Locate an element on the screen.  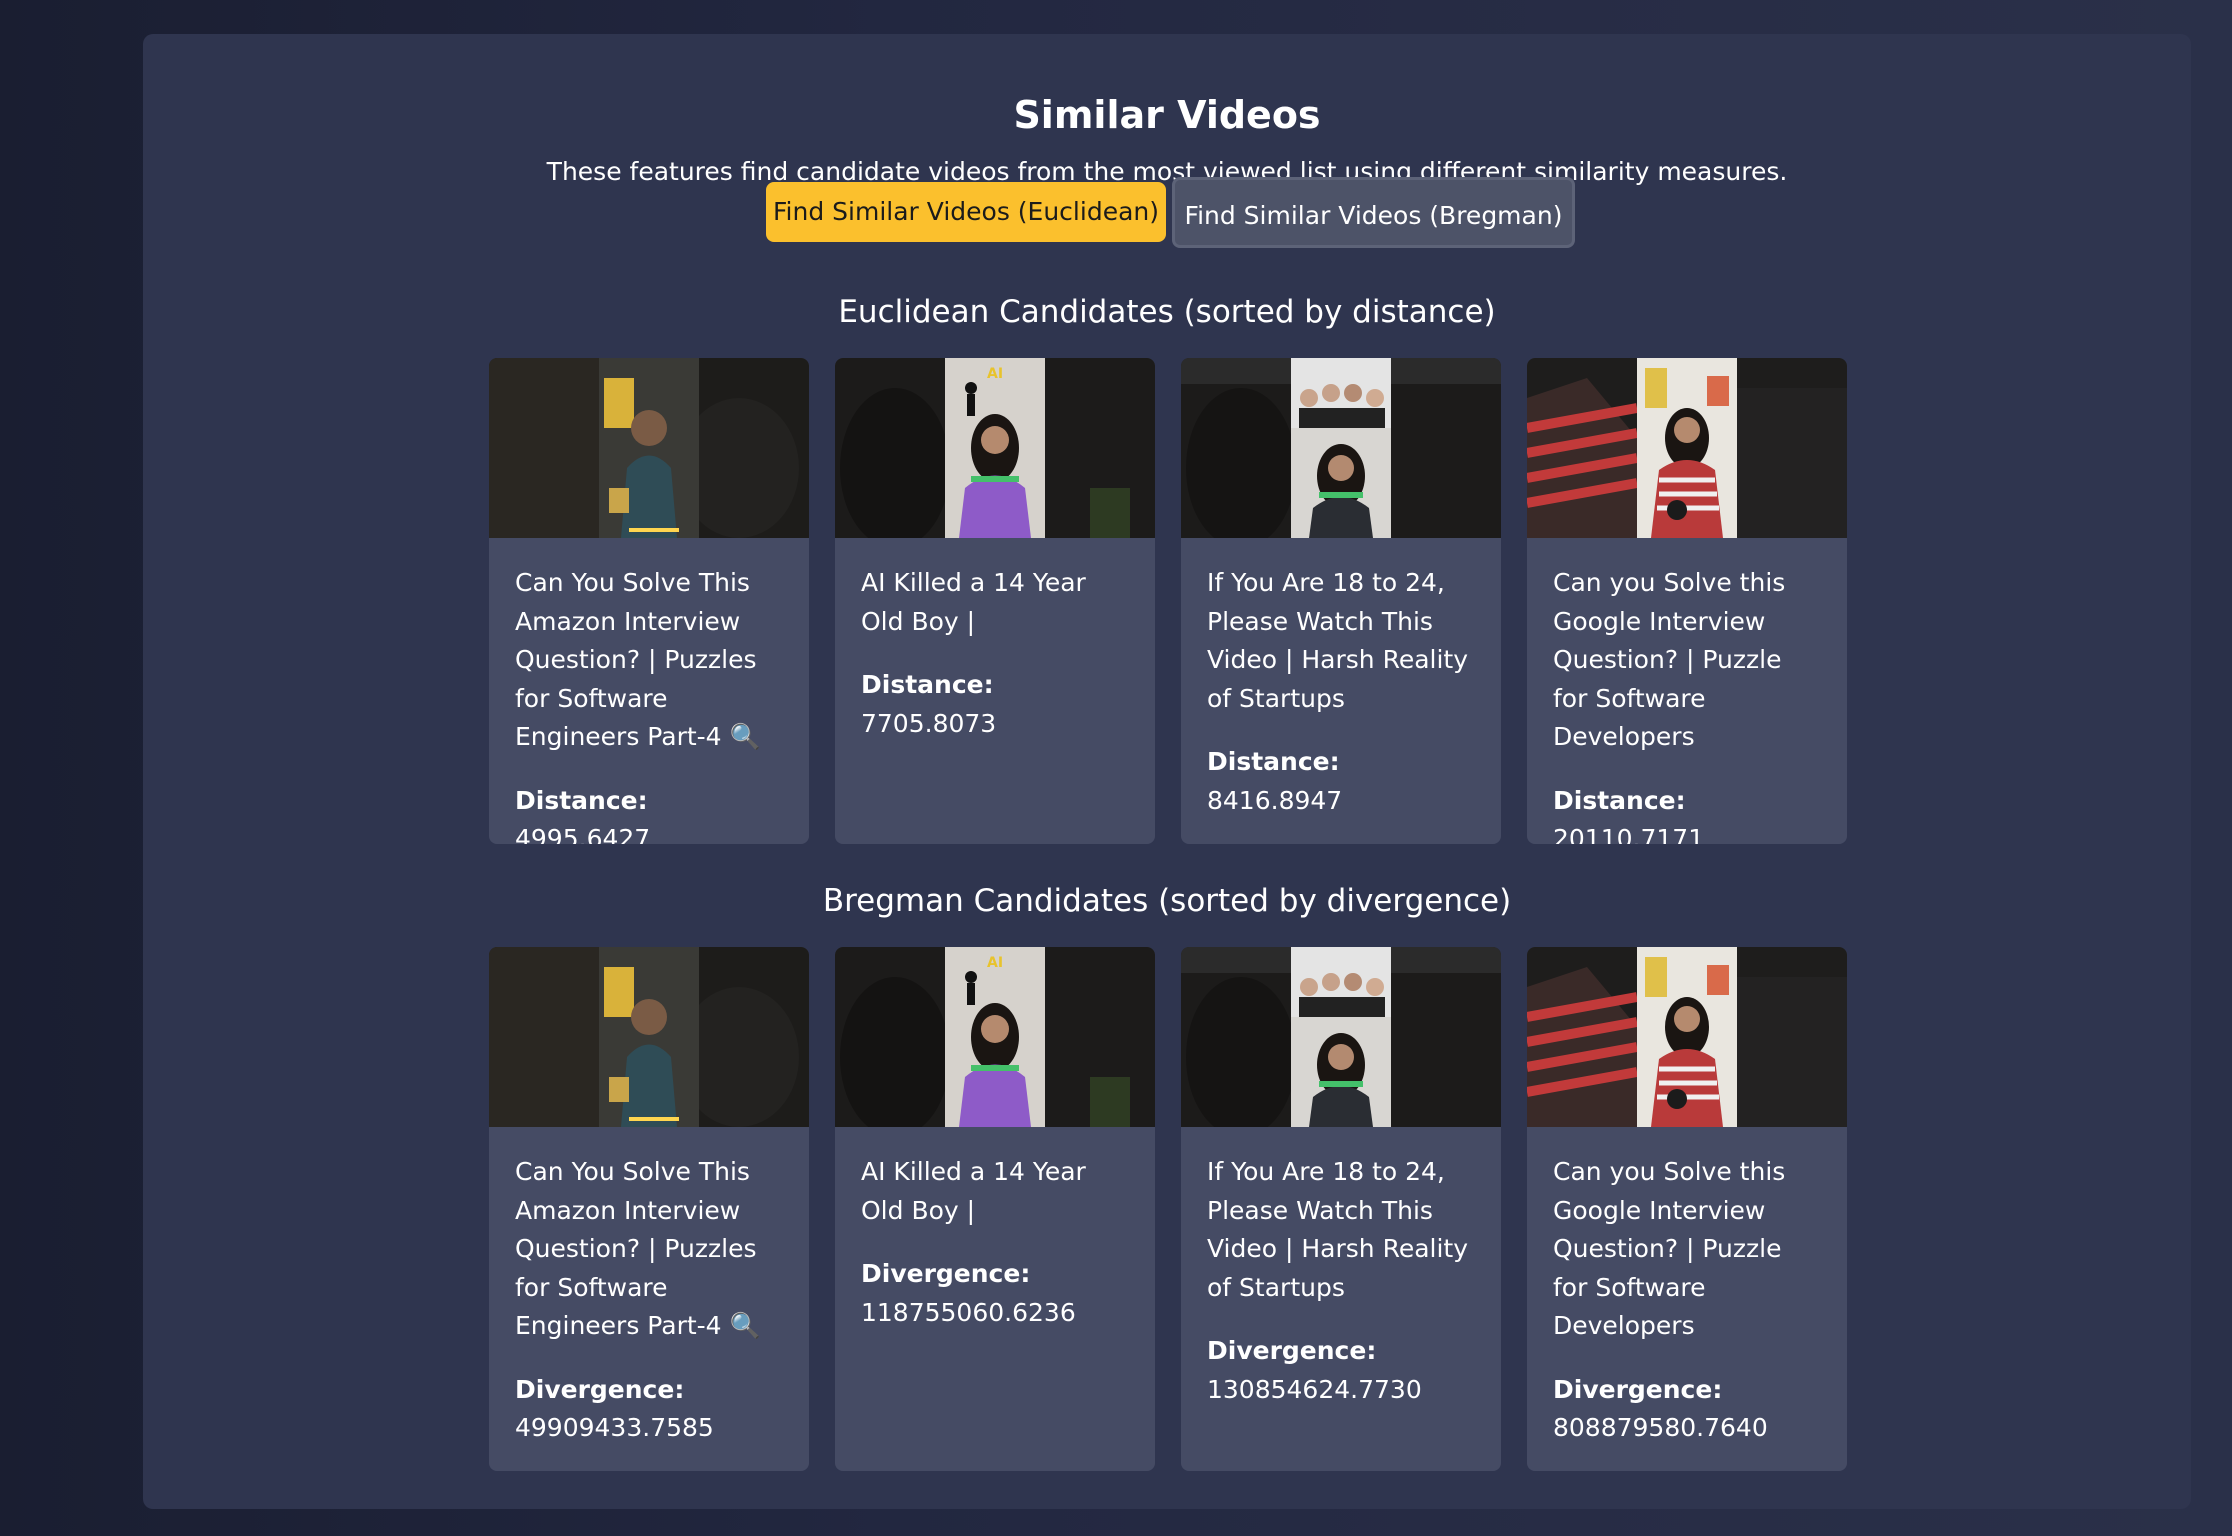
find-similar-euclidean-button: Find Similar Videos (Euclidean) is located at coordinates (966, 212).